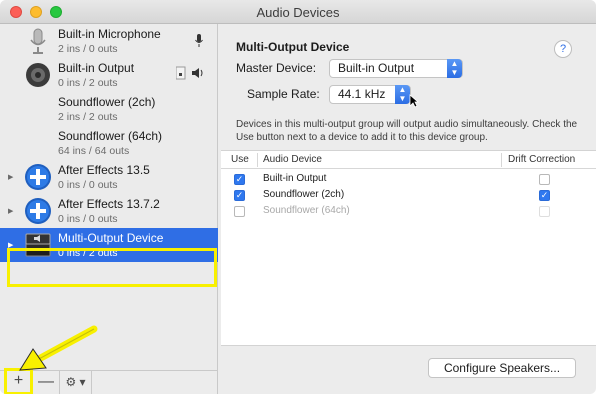 The height and width of the screenshot is (396, 600). What do you see at coordinates (306, 210) in the screenshot?
I see `audio-device-name: Soundflower (64ch)` at bounding box center [306, 210].